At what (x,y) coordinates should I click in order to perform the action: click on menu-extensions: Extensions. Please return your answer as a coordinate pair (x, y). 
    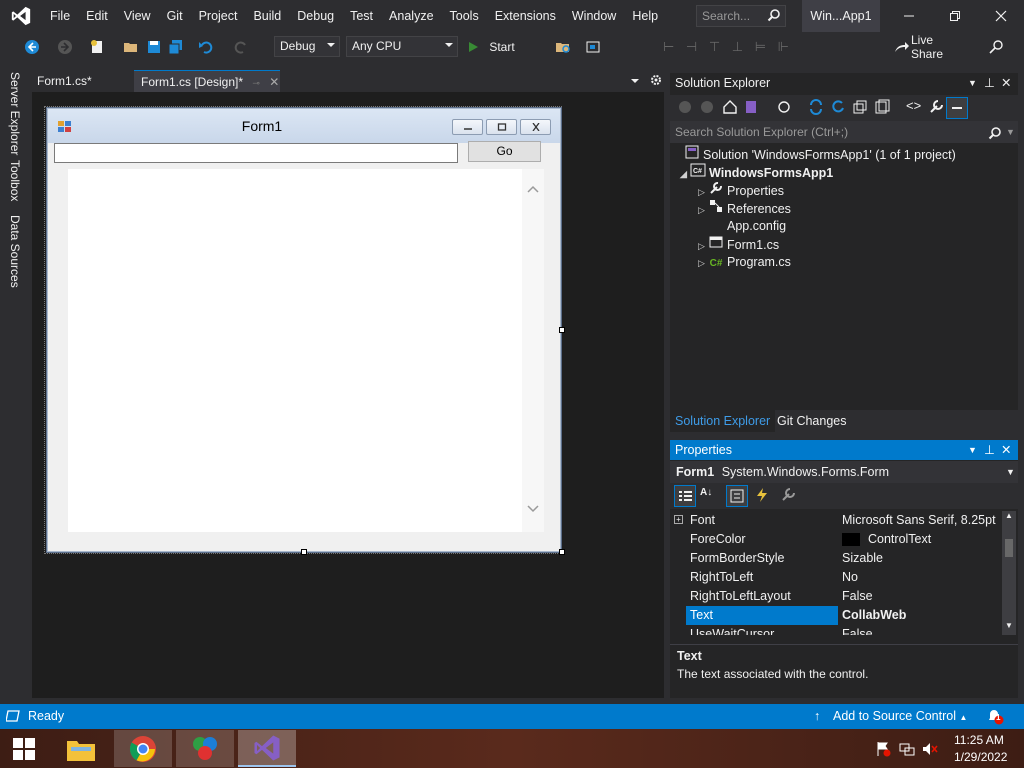
    Looking at the image, I should click on (525, 16).